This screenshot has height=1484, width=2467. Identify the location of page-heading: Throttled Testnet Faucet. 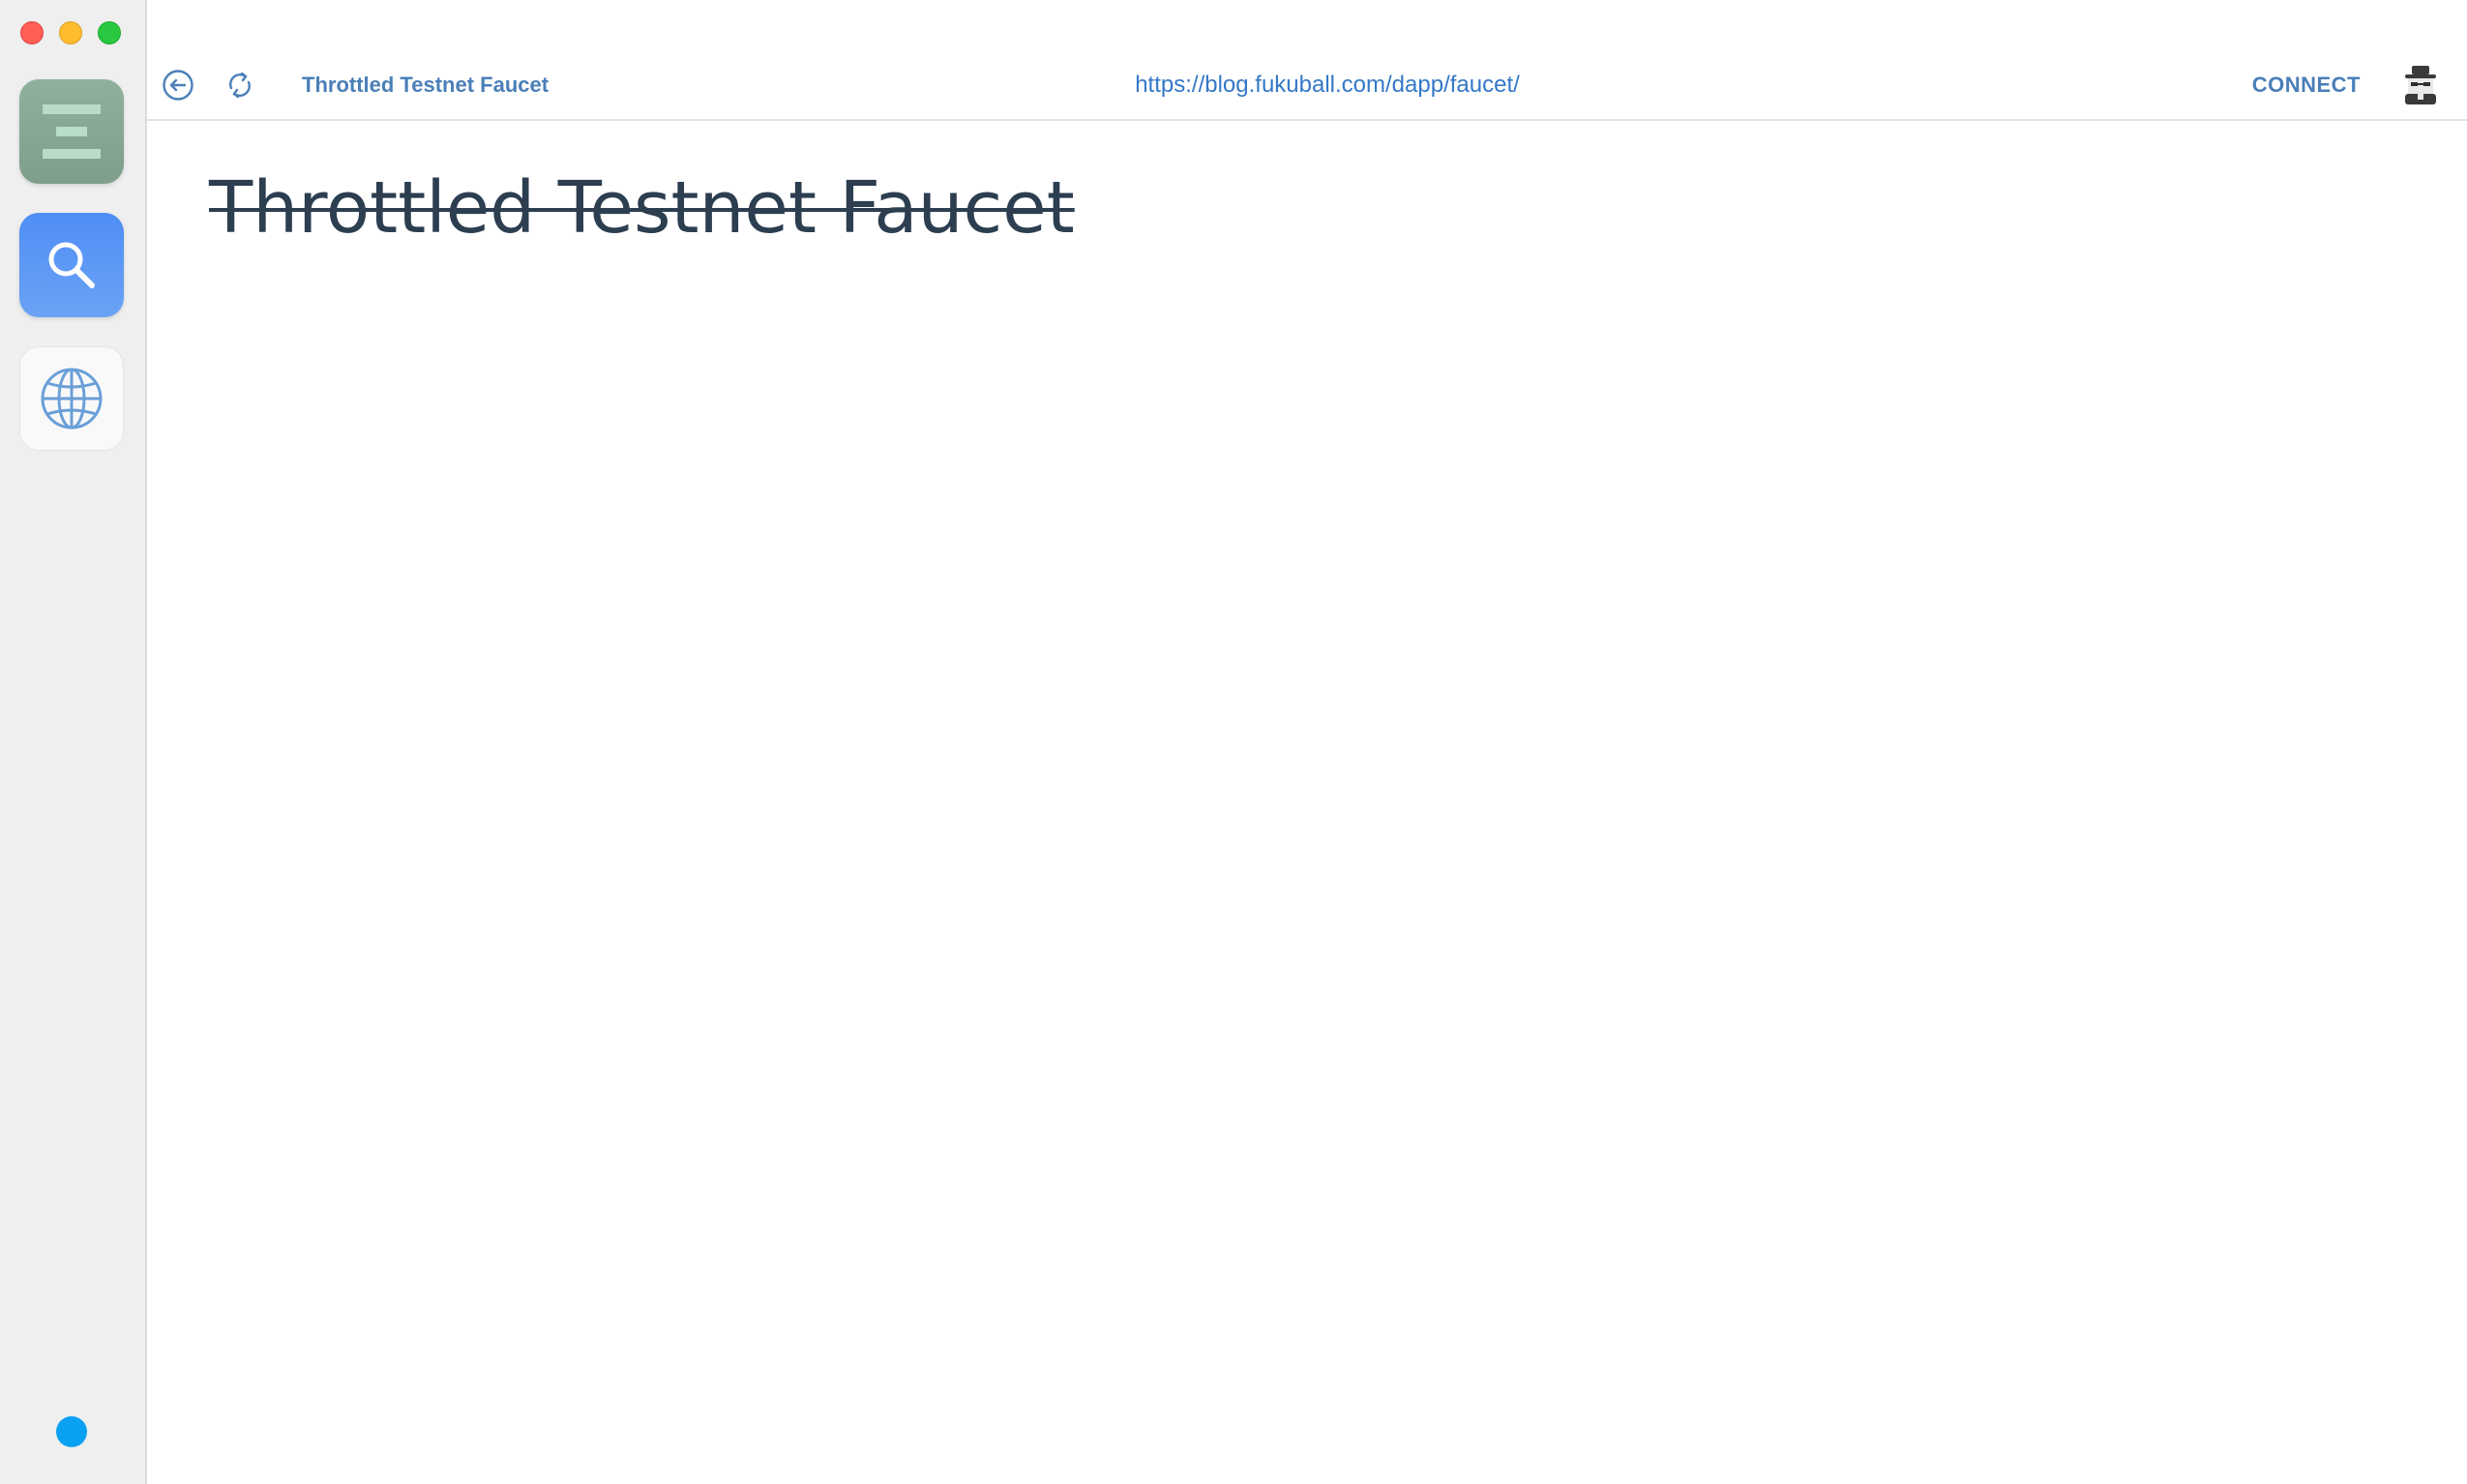
(642, 208).